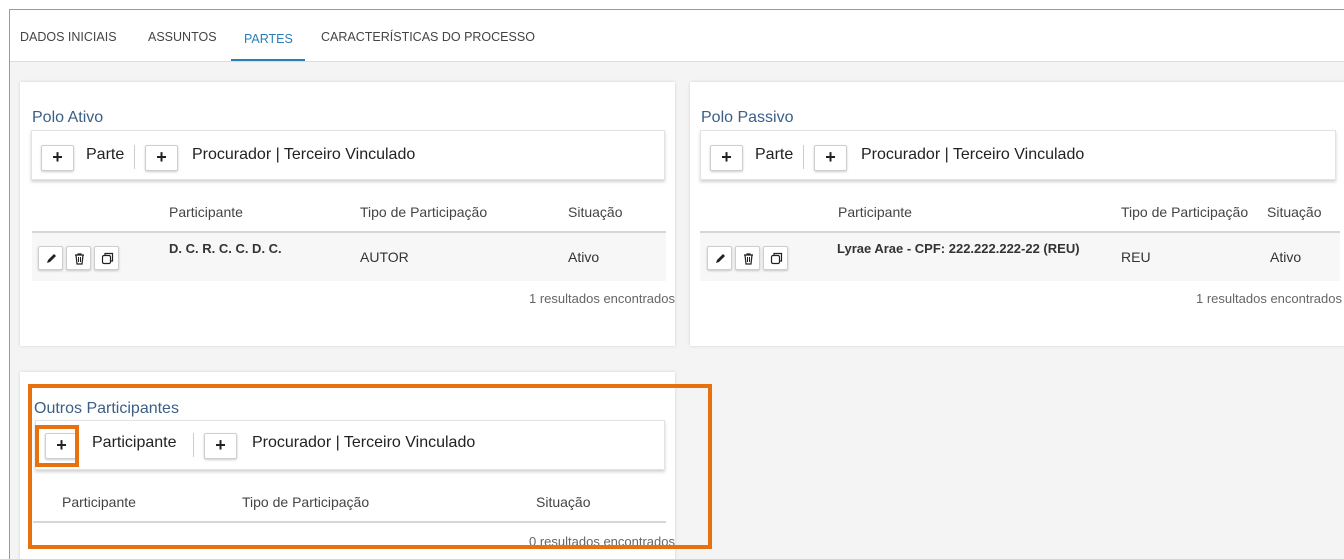 Image resolution: width=1344 pixels, height=559 pixels. I want to click on polo-ativo-title: Polo Ativo, so click(68, 117).